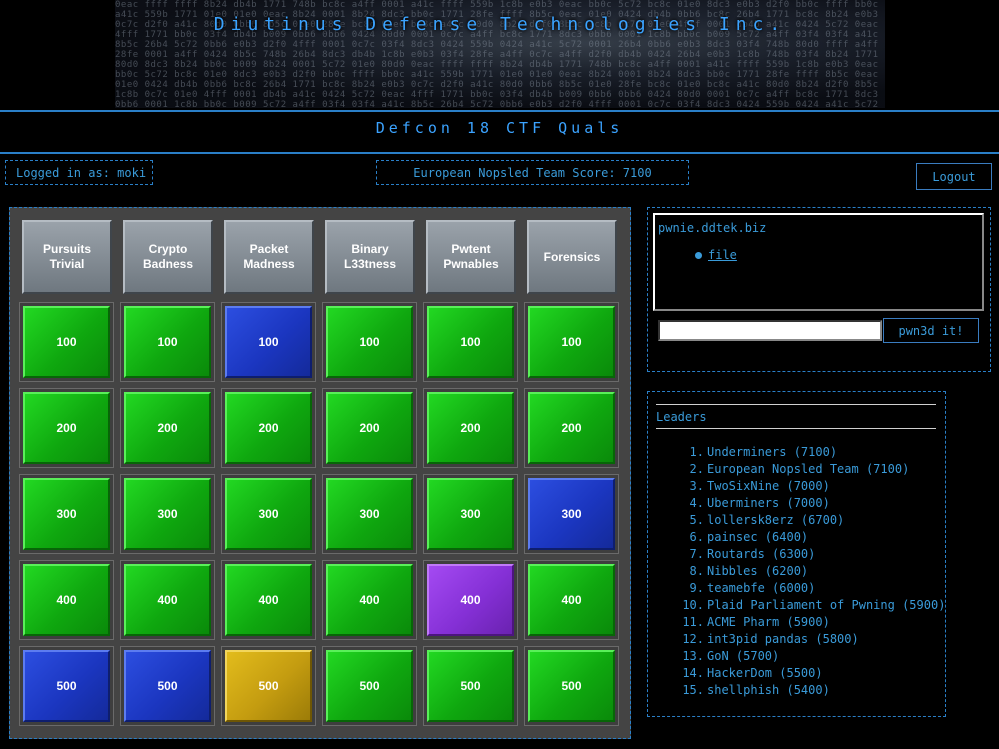 The height and width of the screenshot is (749, 999). What do you see at coordinates (532, 172) in the screenshot?
I see `team-score: European Nopsled Team Score: 7100` at bounding box center [532, 172].